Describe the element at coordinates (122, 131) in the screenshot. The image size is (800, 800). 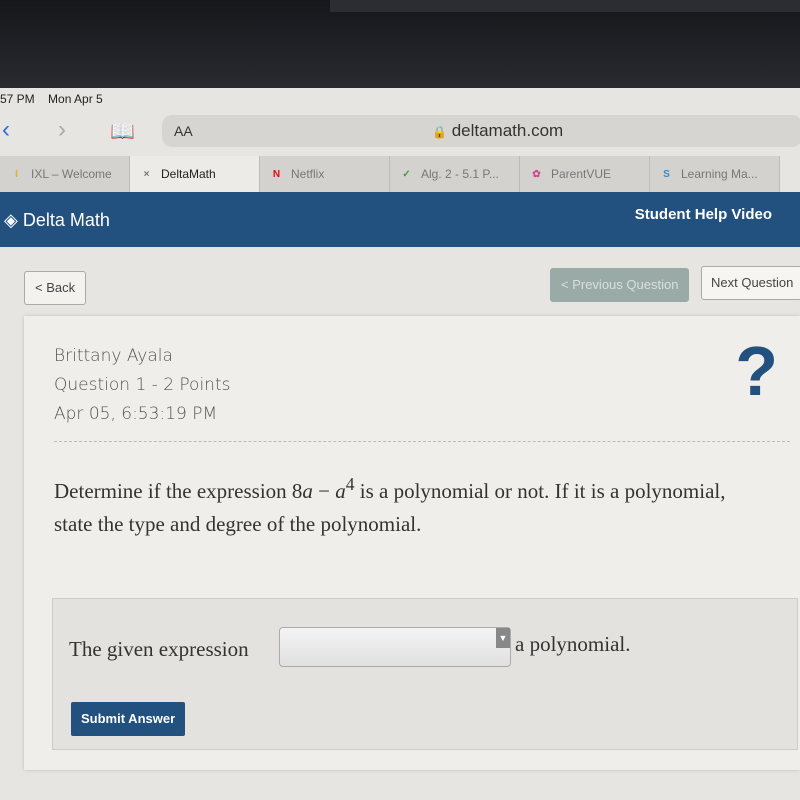
I see `bookmarks-icon: 📖` at that location.